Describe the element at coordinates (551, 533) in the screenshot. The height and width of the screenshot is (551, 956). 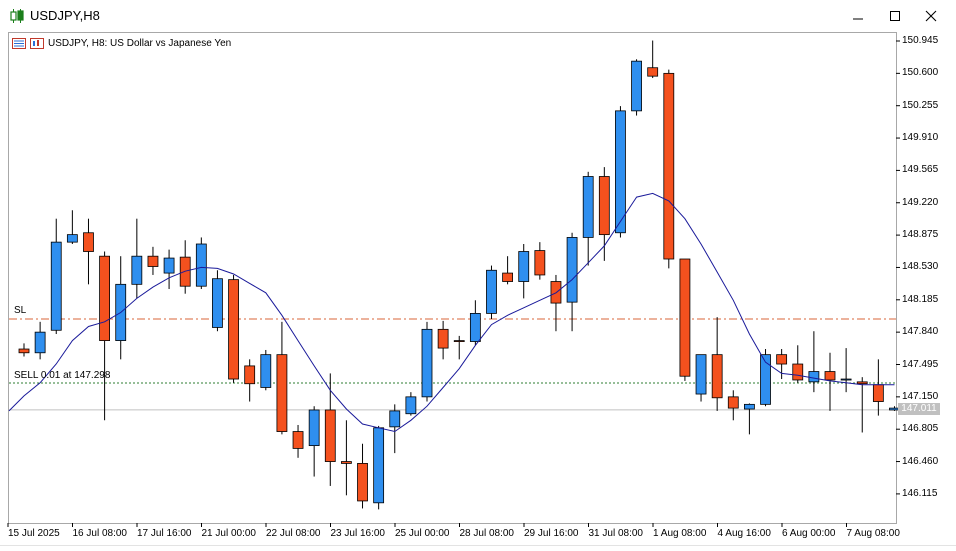
I see `time-tick-label: 29 Jul 16:00` at that location.